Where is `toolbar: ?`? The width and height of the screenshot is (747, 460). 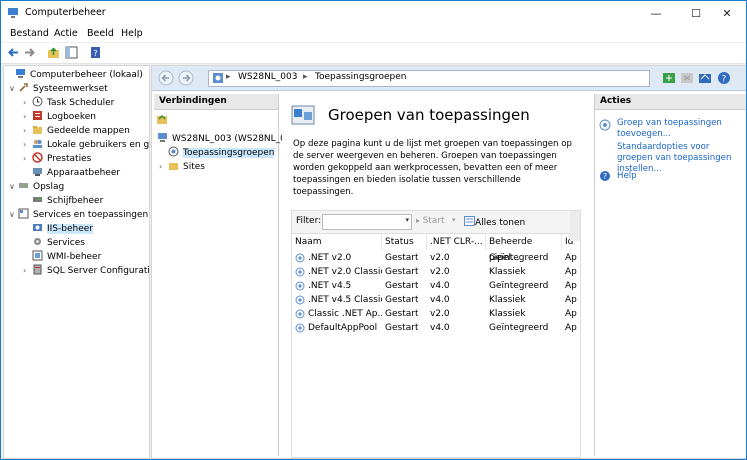 toolbar: ? is located at coordinates (373, 53).